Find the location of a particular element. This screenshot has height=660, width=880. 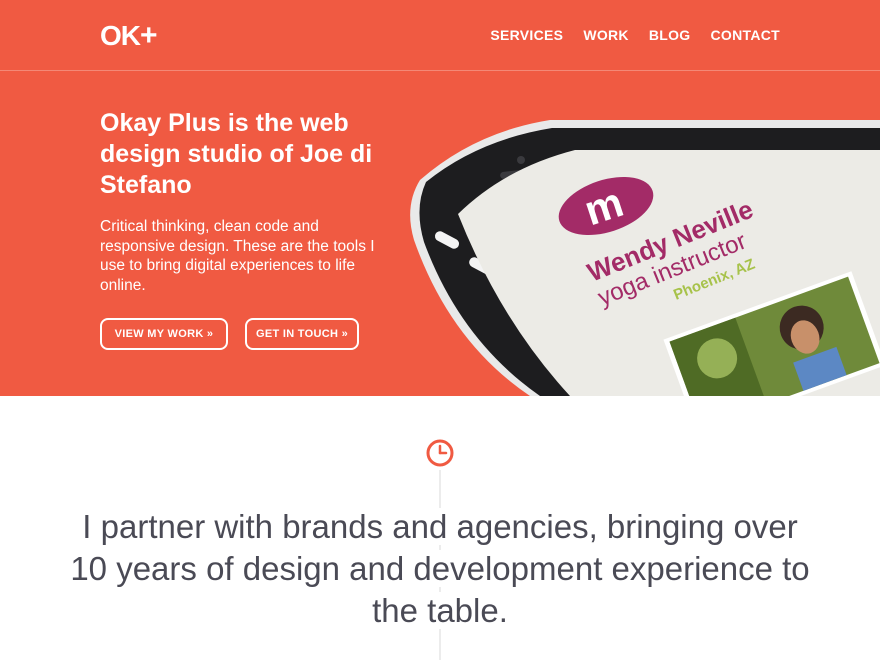

logo-text: OK is located at coordinates (120, 35).